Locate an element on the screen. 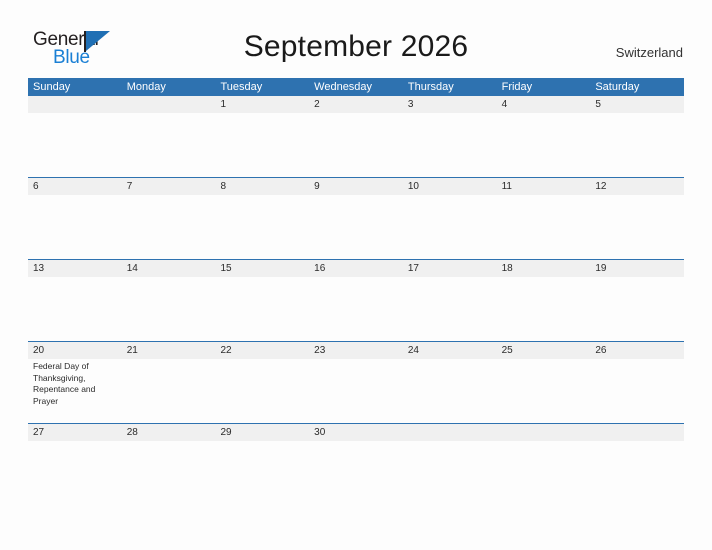 The width and height of the screenshot is (712, 550). day-header-thursday: Thursday is located at coordinates (430, 87).